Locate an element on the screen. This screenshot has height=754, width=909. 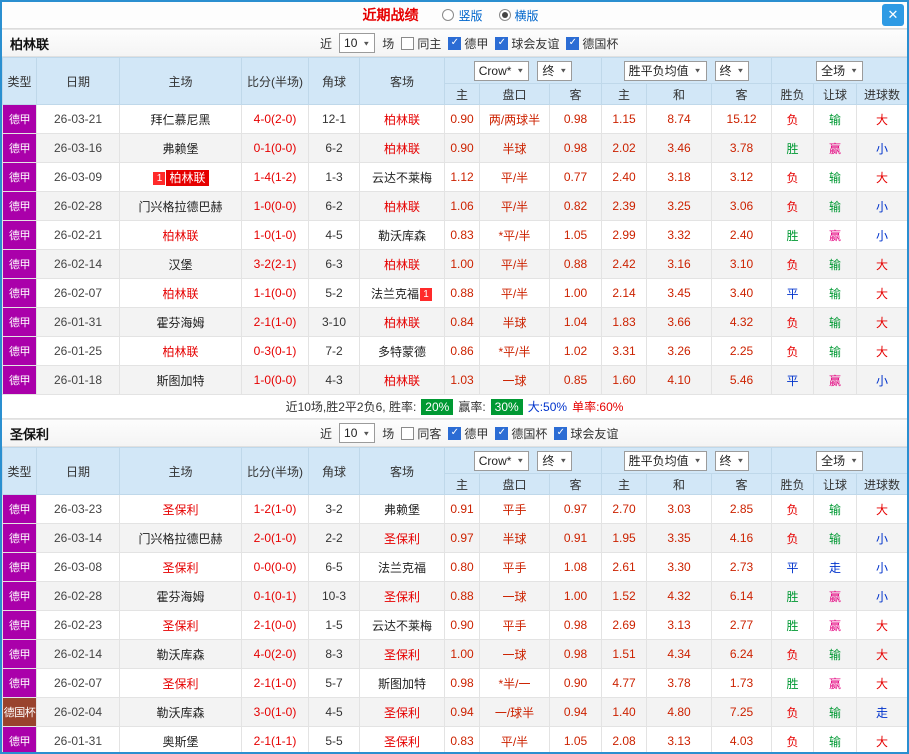
team-name: 柏林联 is located at coordinates (180, 351).